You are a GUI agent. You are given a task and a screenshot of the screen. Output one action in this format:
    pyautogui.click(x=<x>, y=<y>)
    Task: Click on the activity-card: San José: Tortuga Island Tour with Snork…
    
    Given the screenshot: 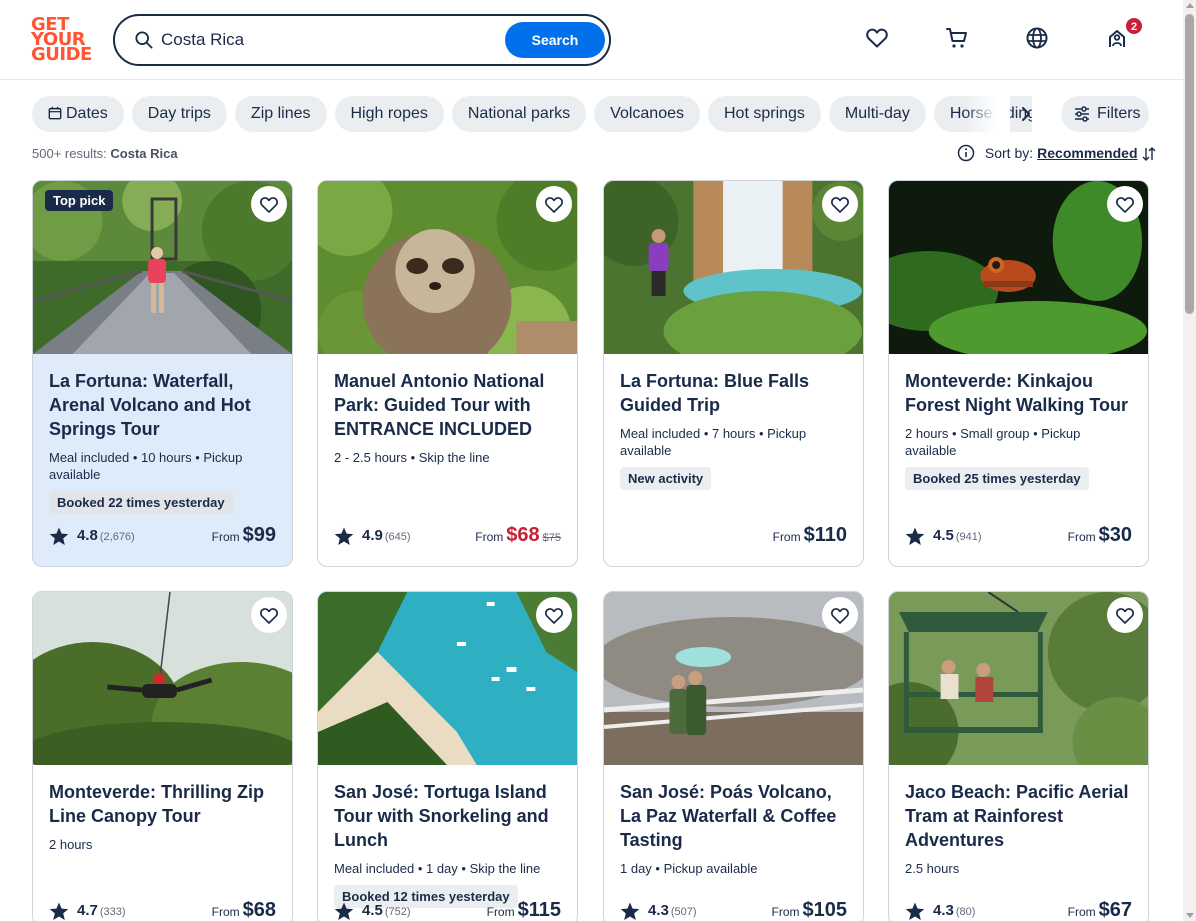 What is the action you would take?
    pyautogui.click(x=447, y=756)
    